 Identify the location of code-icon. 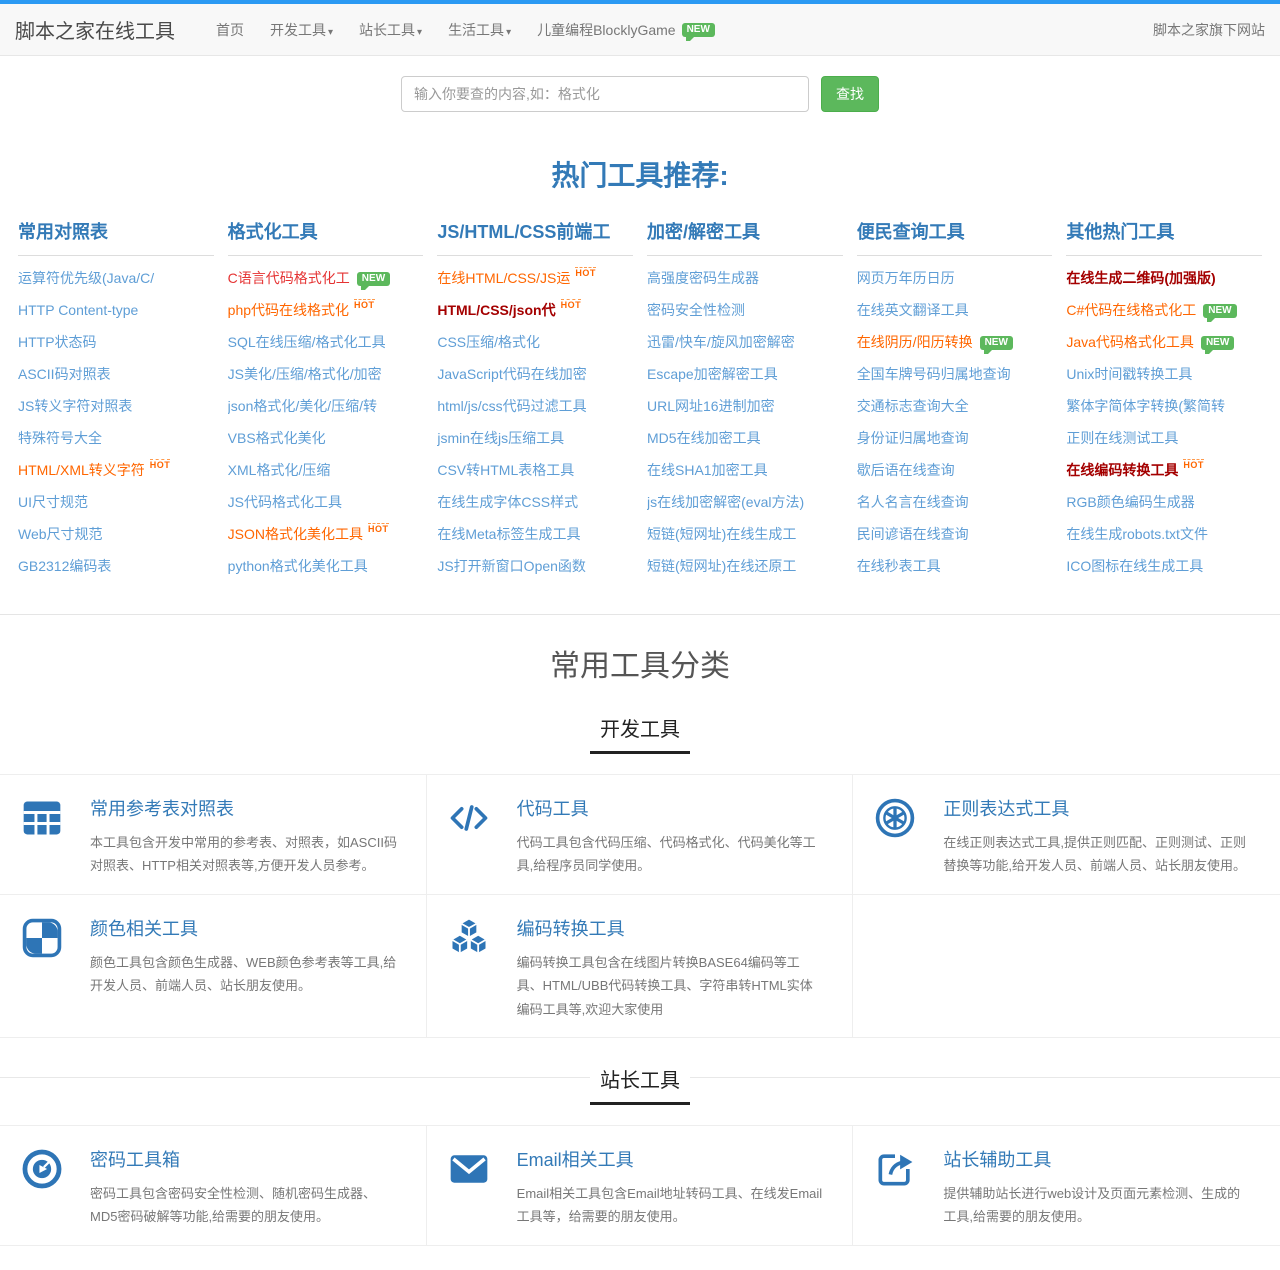
(482, 835).